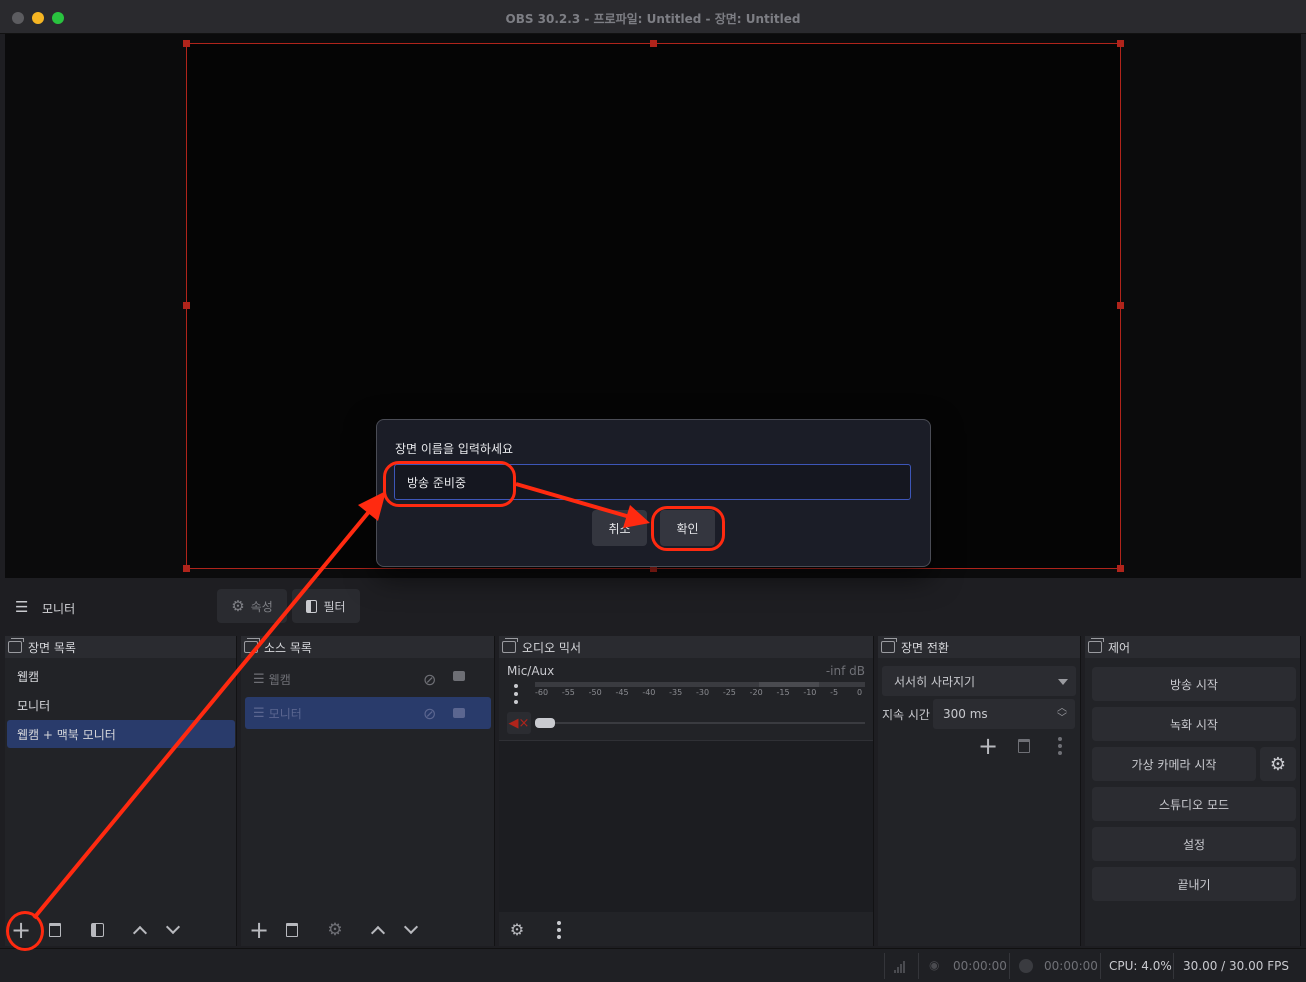  Describe the element at coordinates (1194, 684) in the screenshot. I see `start-streaming-button: 방송 시작` at that location.